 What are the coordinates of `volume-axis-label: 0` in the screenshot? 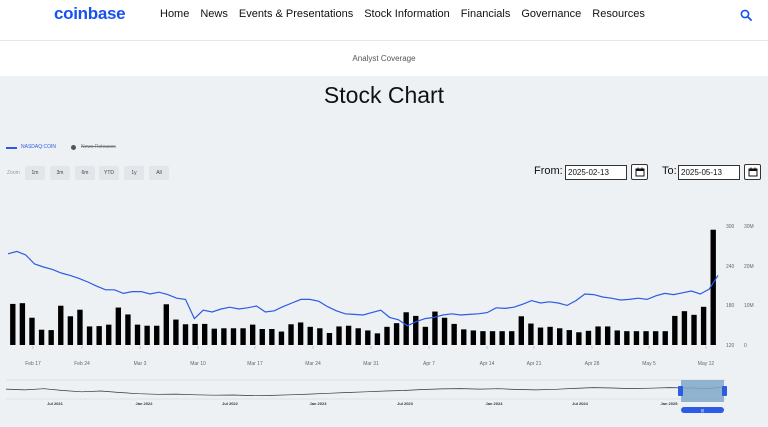 It's located at (745, 346).